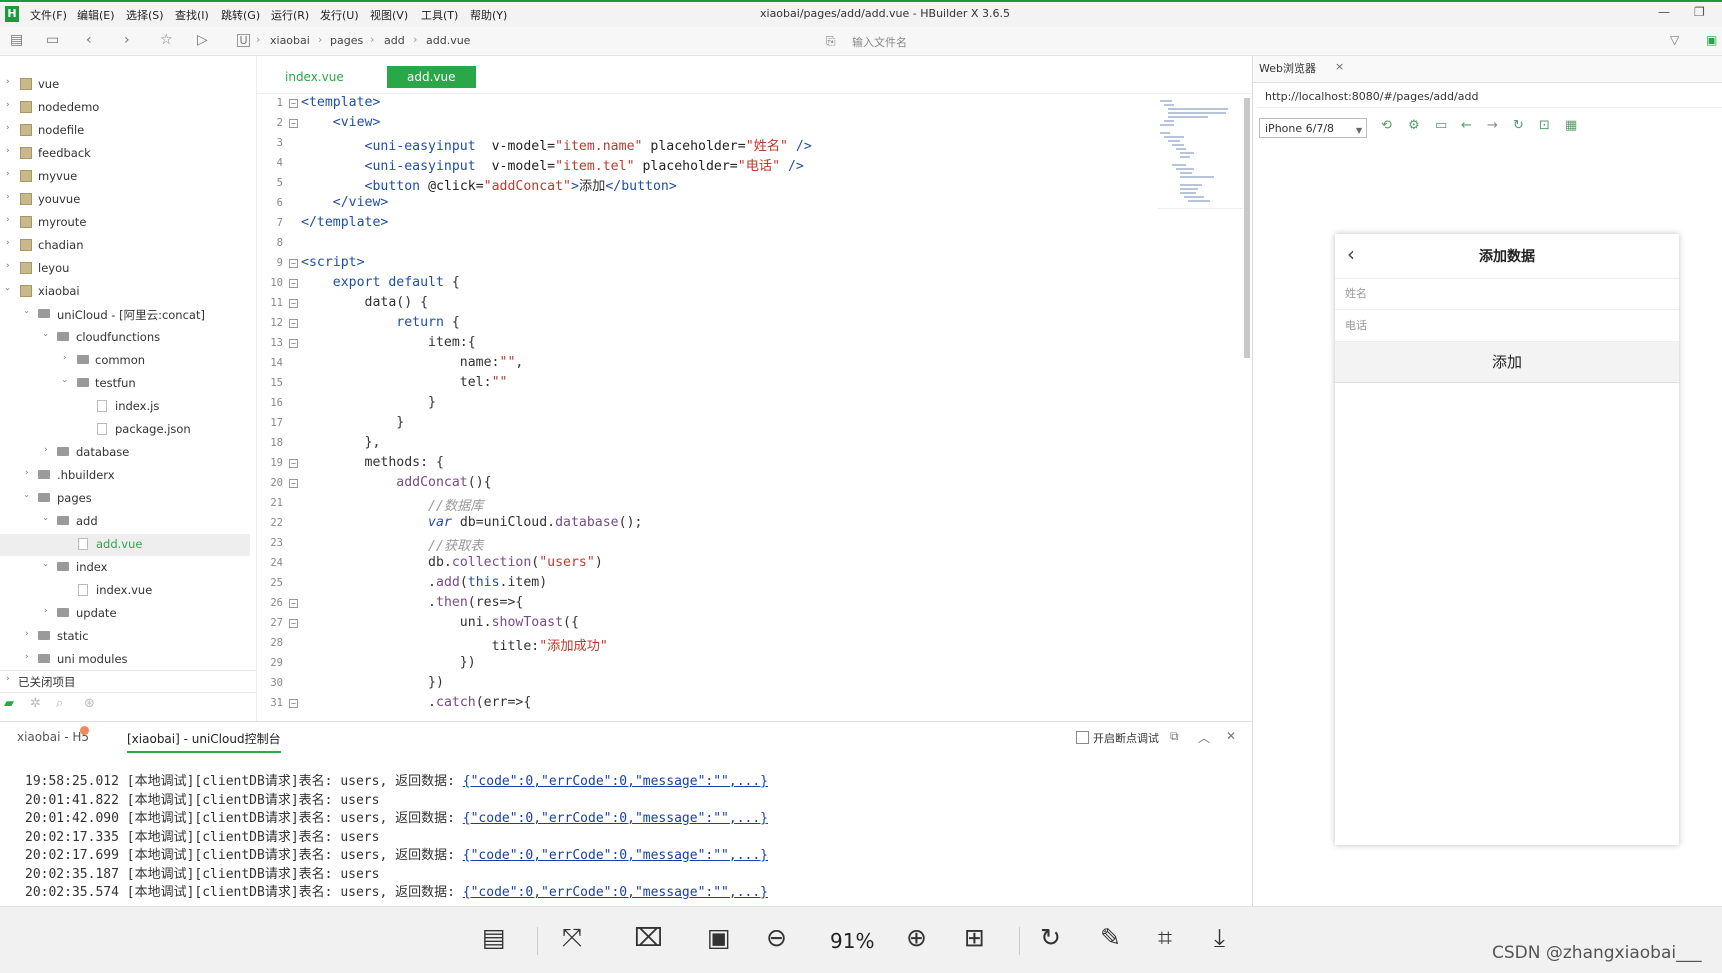 The image size is (1722, 973). Describe the element at coordinates (125, 338) in the screenshot. I see `tree-item-cloudfunctions: › cloudfunctions` at that location.